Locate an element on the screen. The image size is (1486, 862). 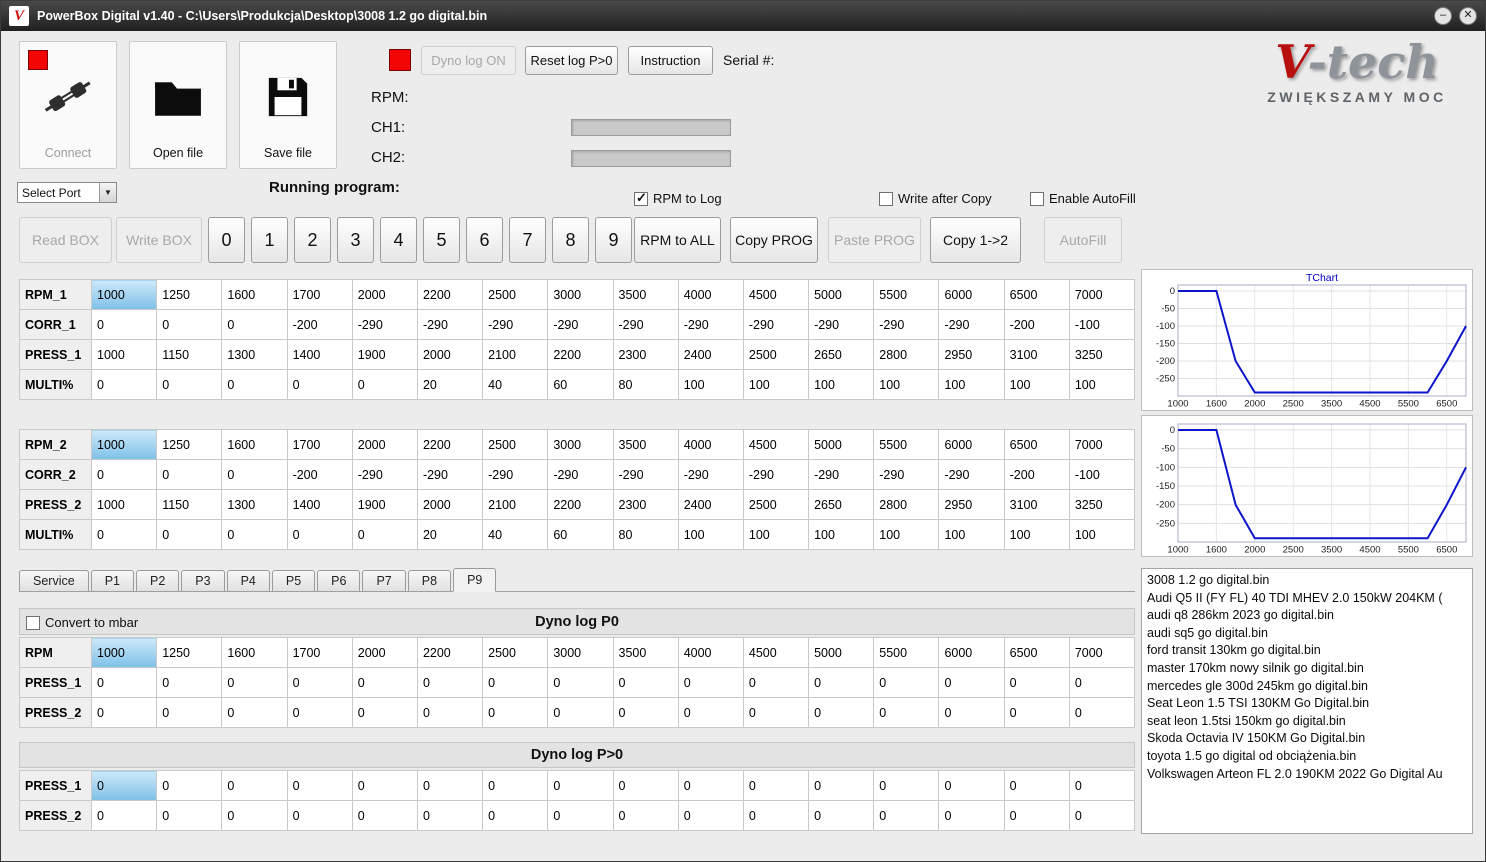
tab-p5: P5 is located at coordinates (293, 580).